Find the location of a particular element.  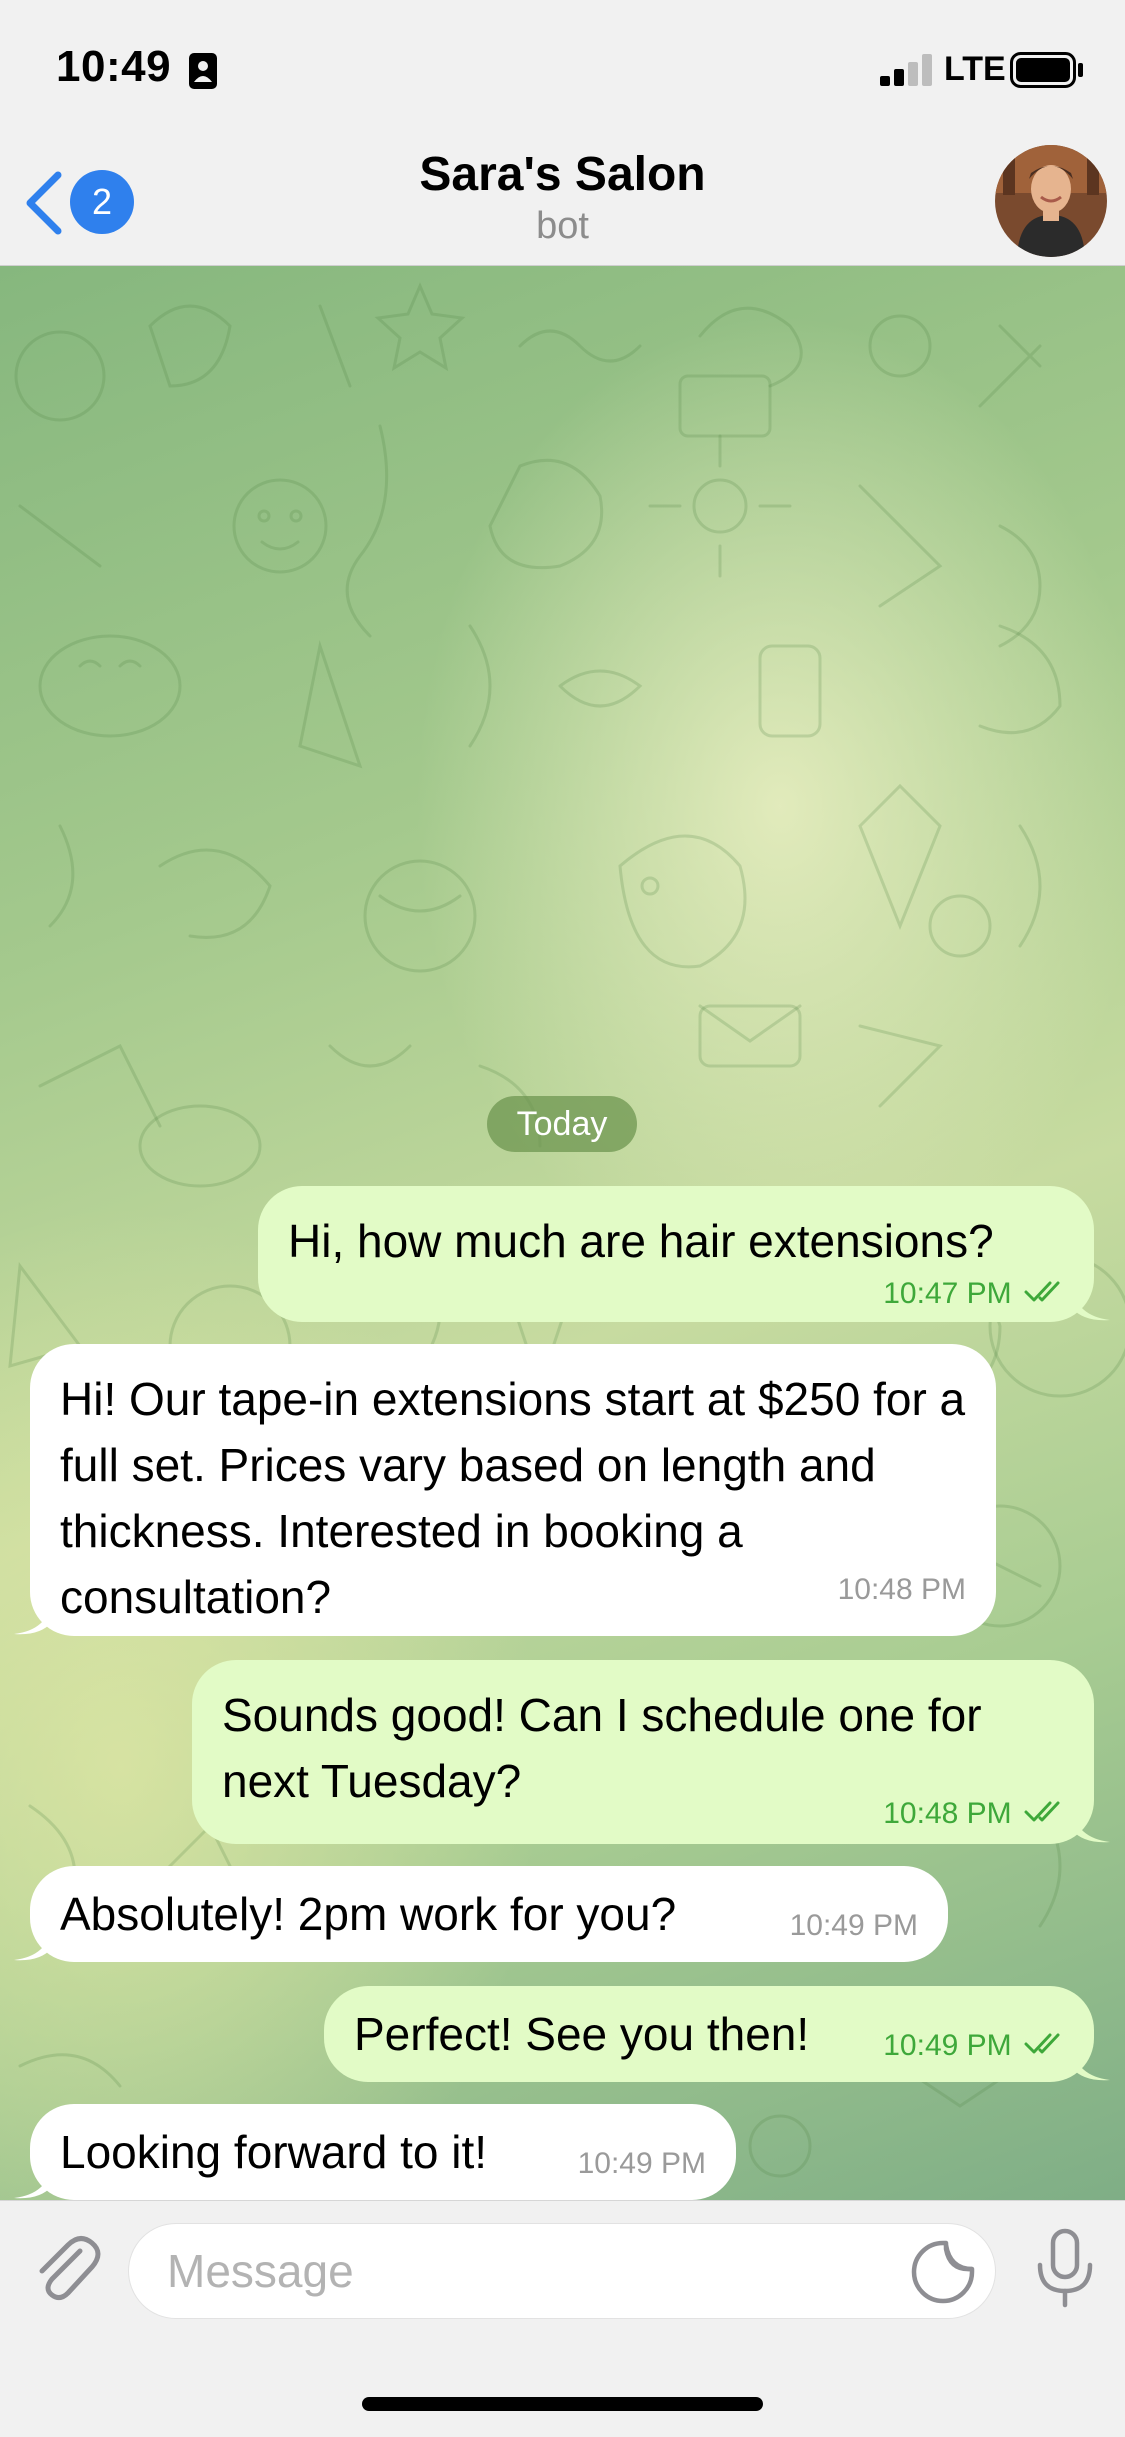

message-meta: 10:47 PM is located at coordinates (974, 1294).